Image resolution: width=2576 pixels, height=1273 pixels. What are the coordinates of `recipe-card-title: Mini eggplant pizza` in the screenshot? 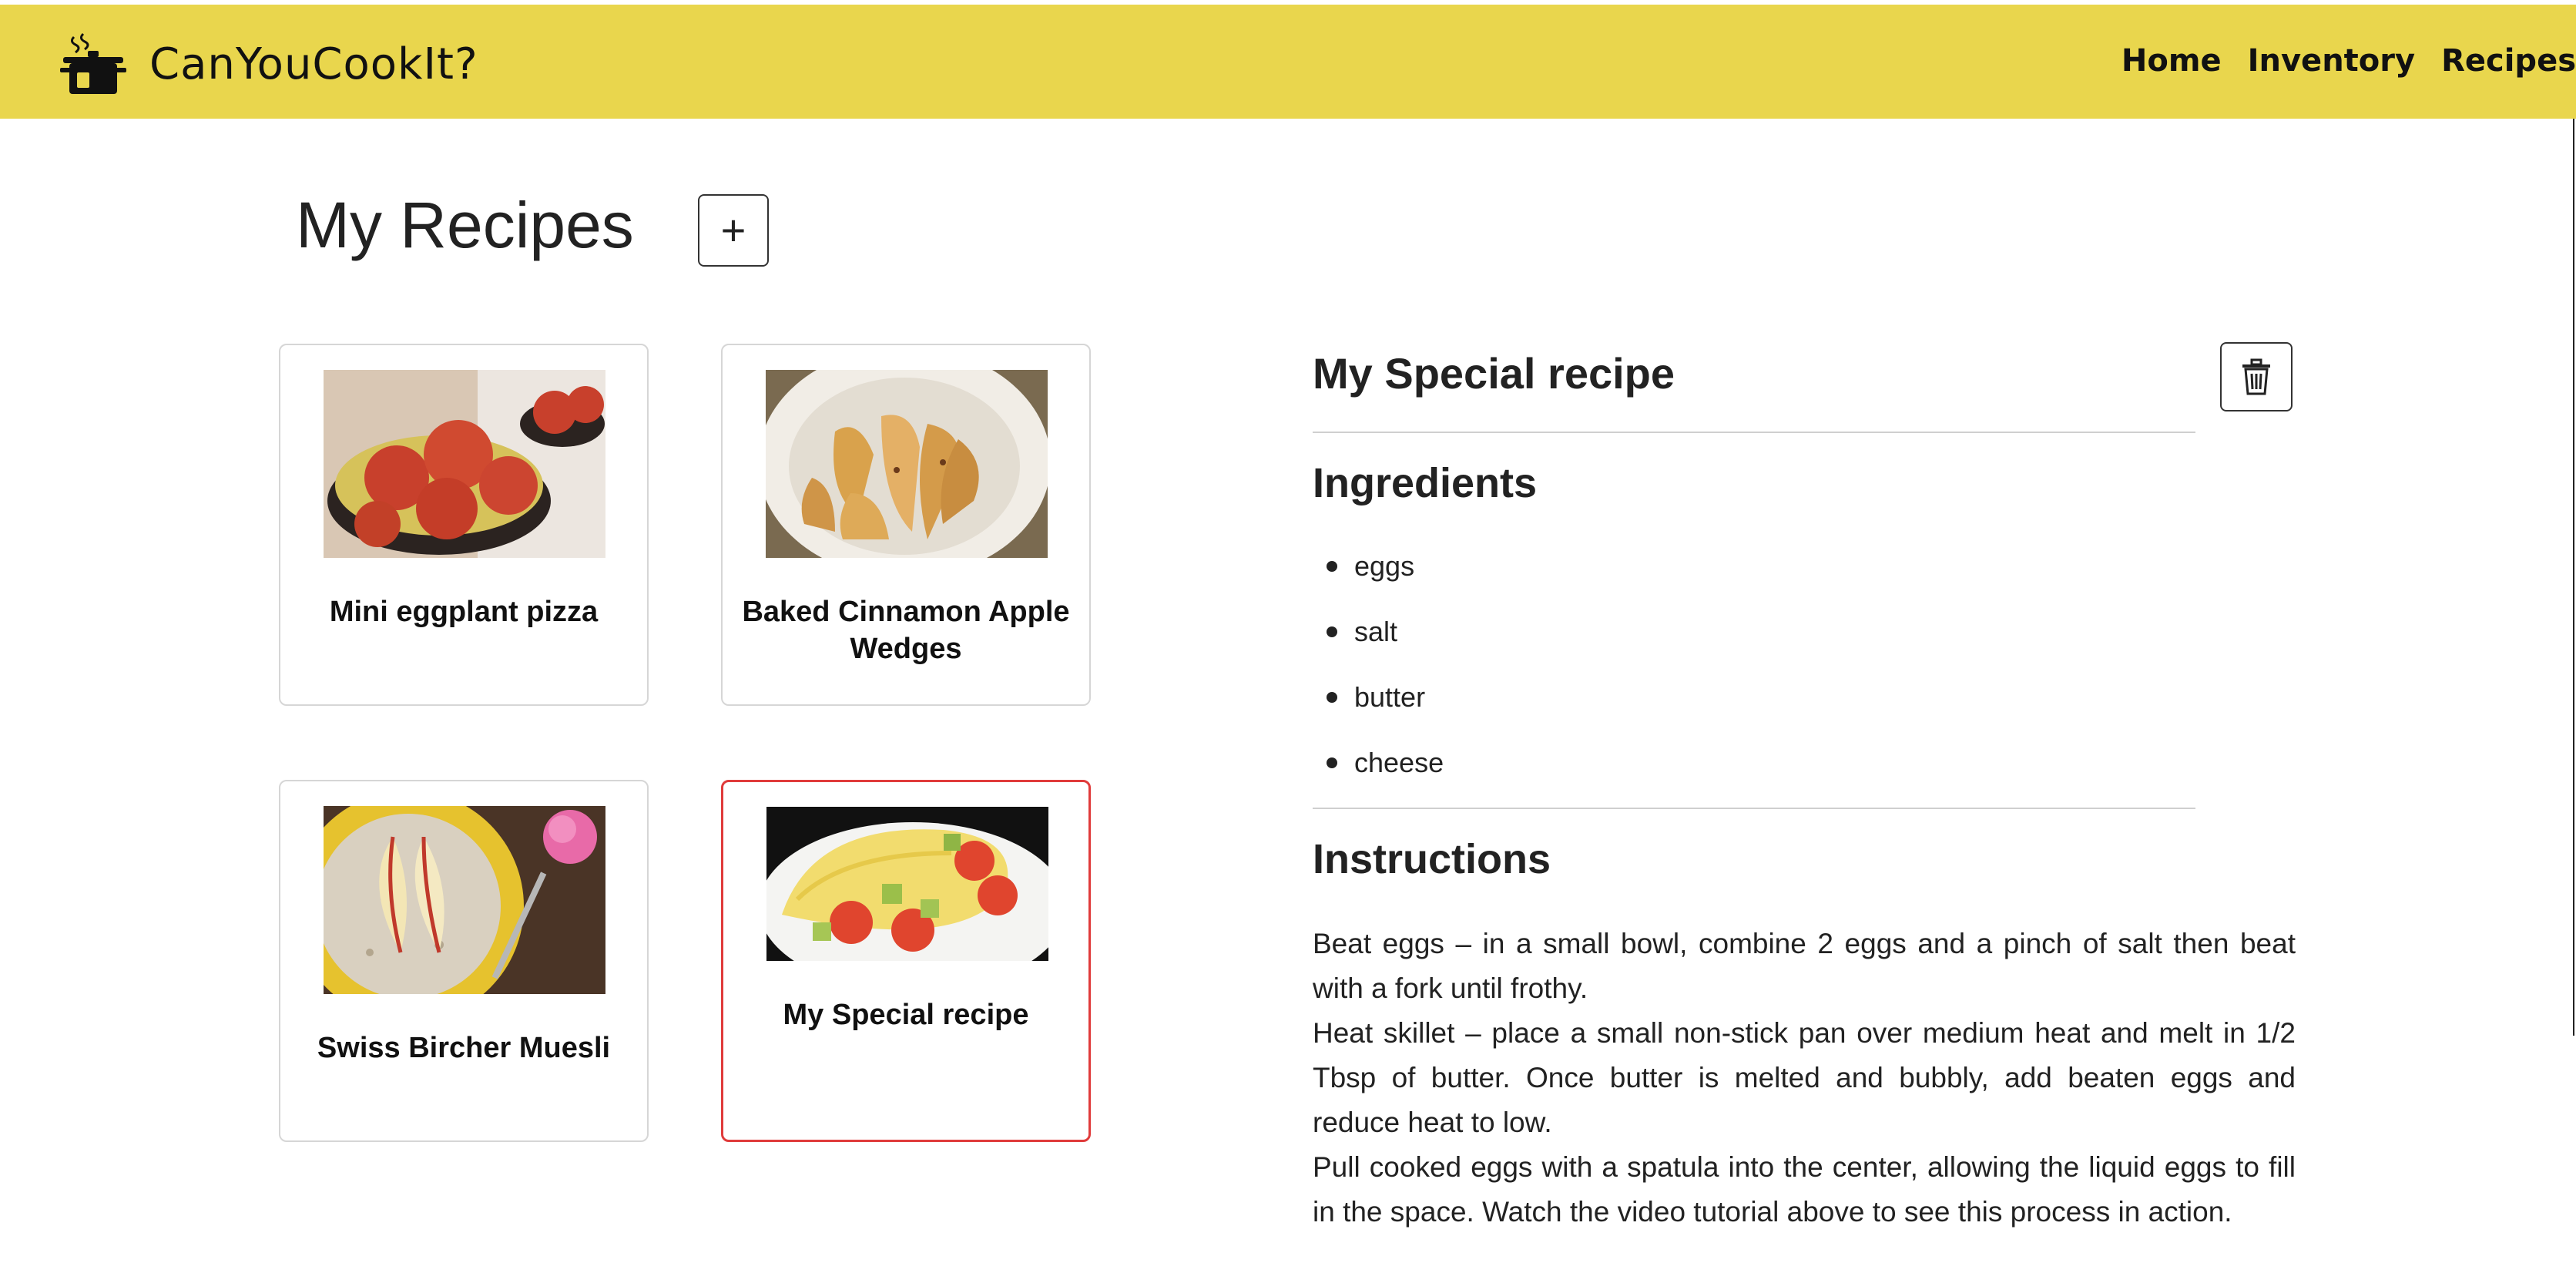 It's located at (464, 612).